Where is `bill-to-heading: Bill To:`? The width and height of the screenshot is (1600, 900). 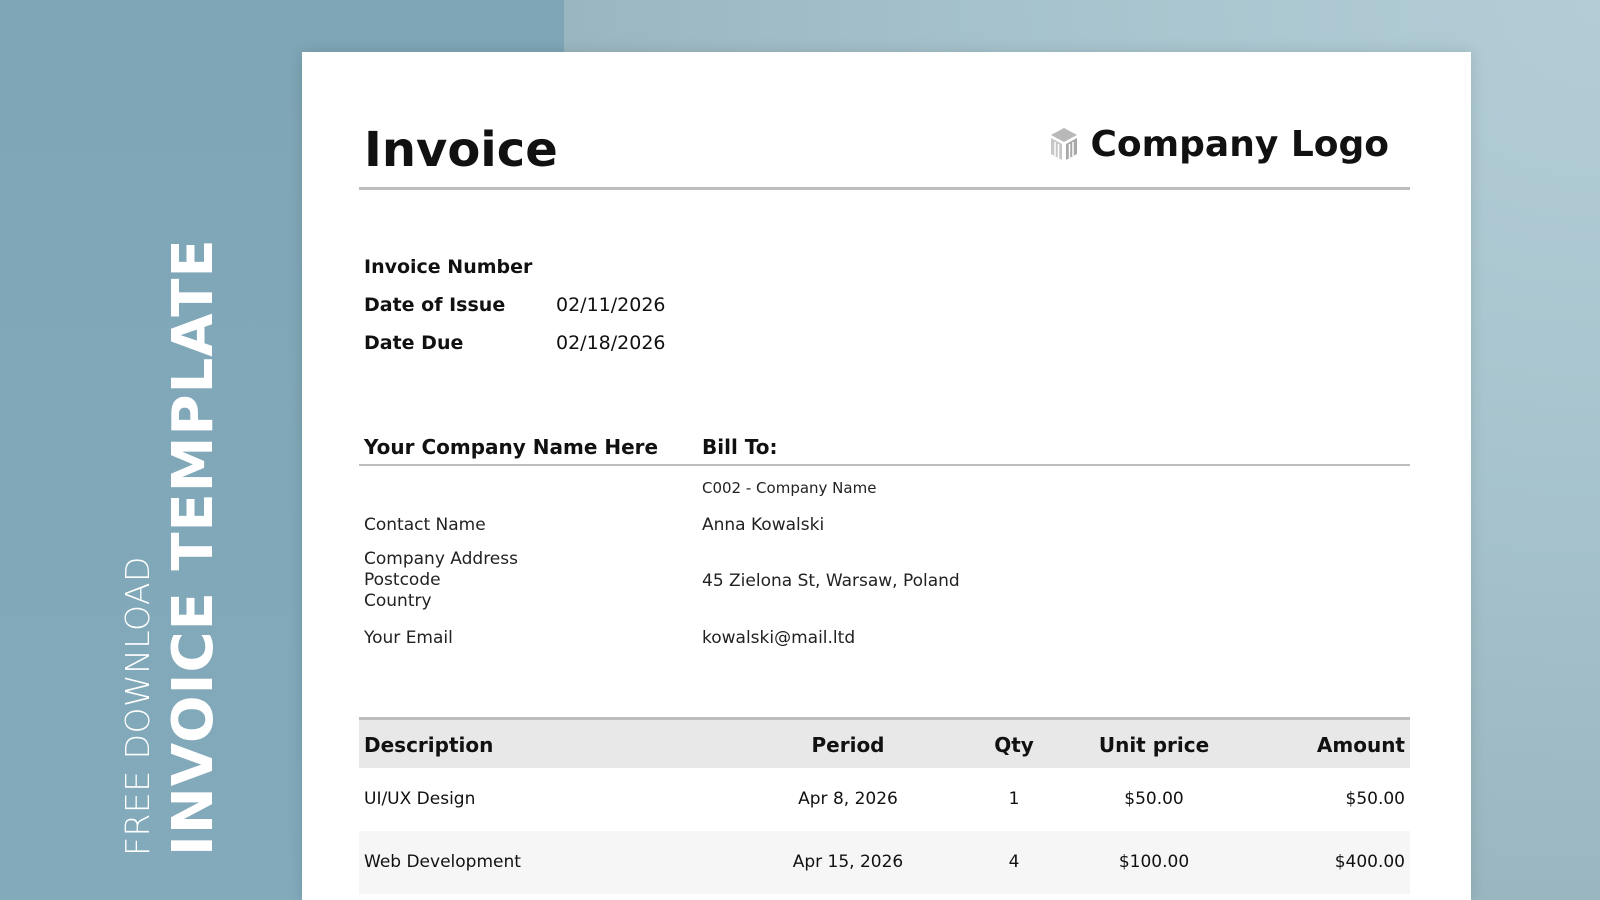 bill-to-heading: Bill To: is located at coordinates (740, 447).